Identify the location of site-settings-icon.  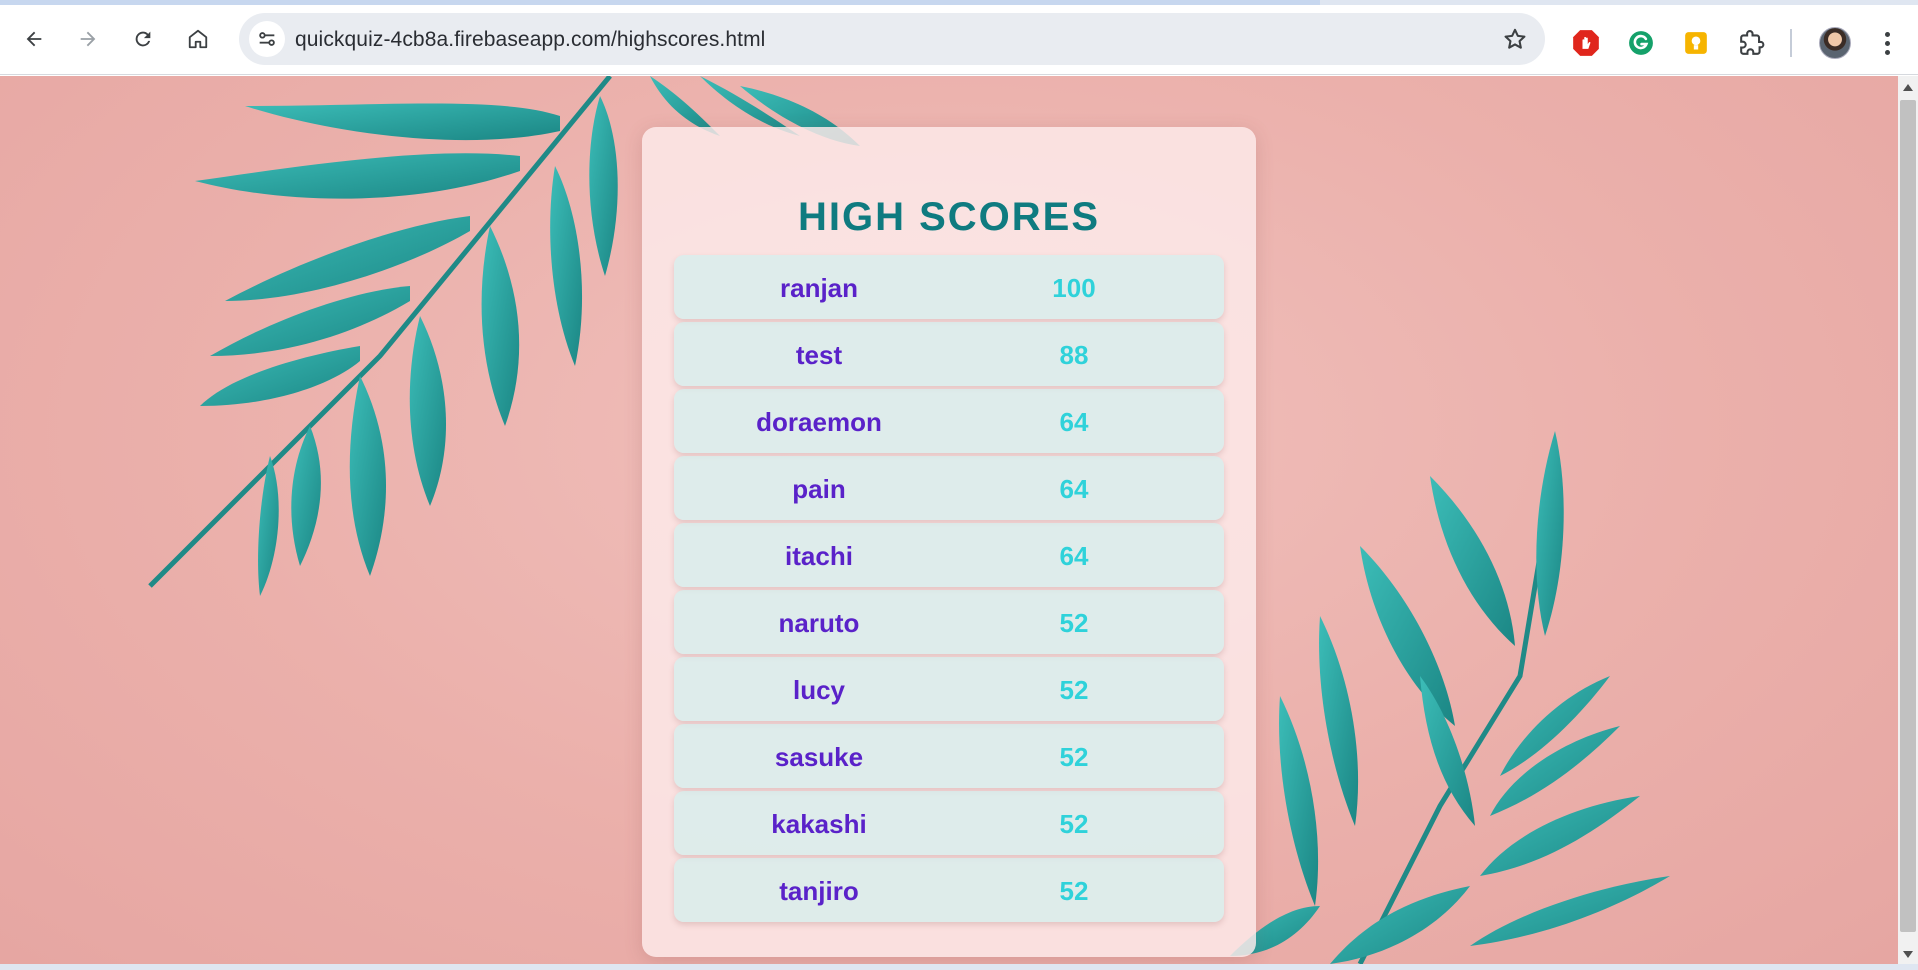
(267, 39).